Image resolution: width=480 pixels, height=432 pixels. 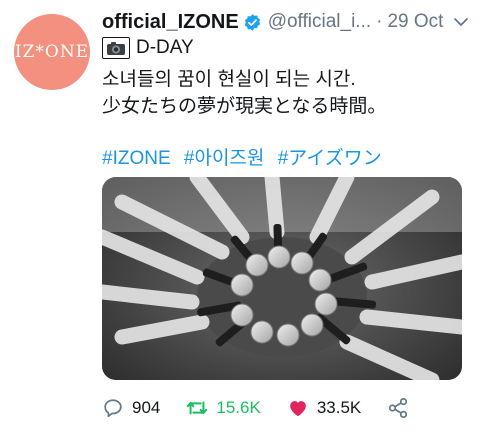 I want to click on like-count: 33.5K, so click(x=339, y=407).